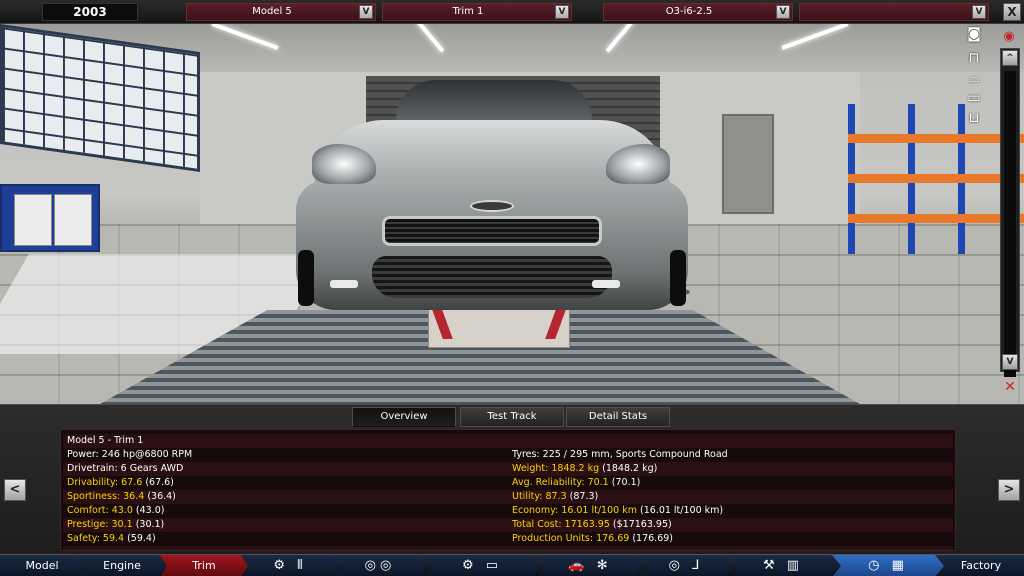 This screenshot has height=576, width=1024. I want to click on scroll-down-button: V, so click(1010, 362).